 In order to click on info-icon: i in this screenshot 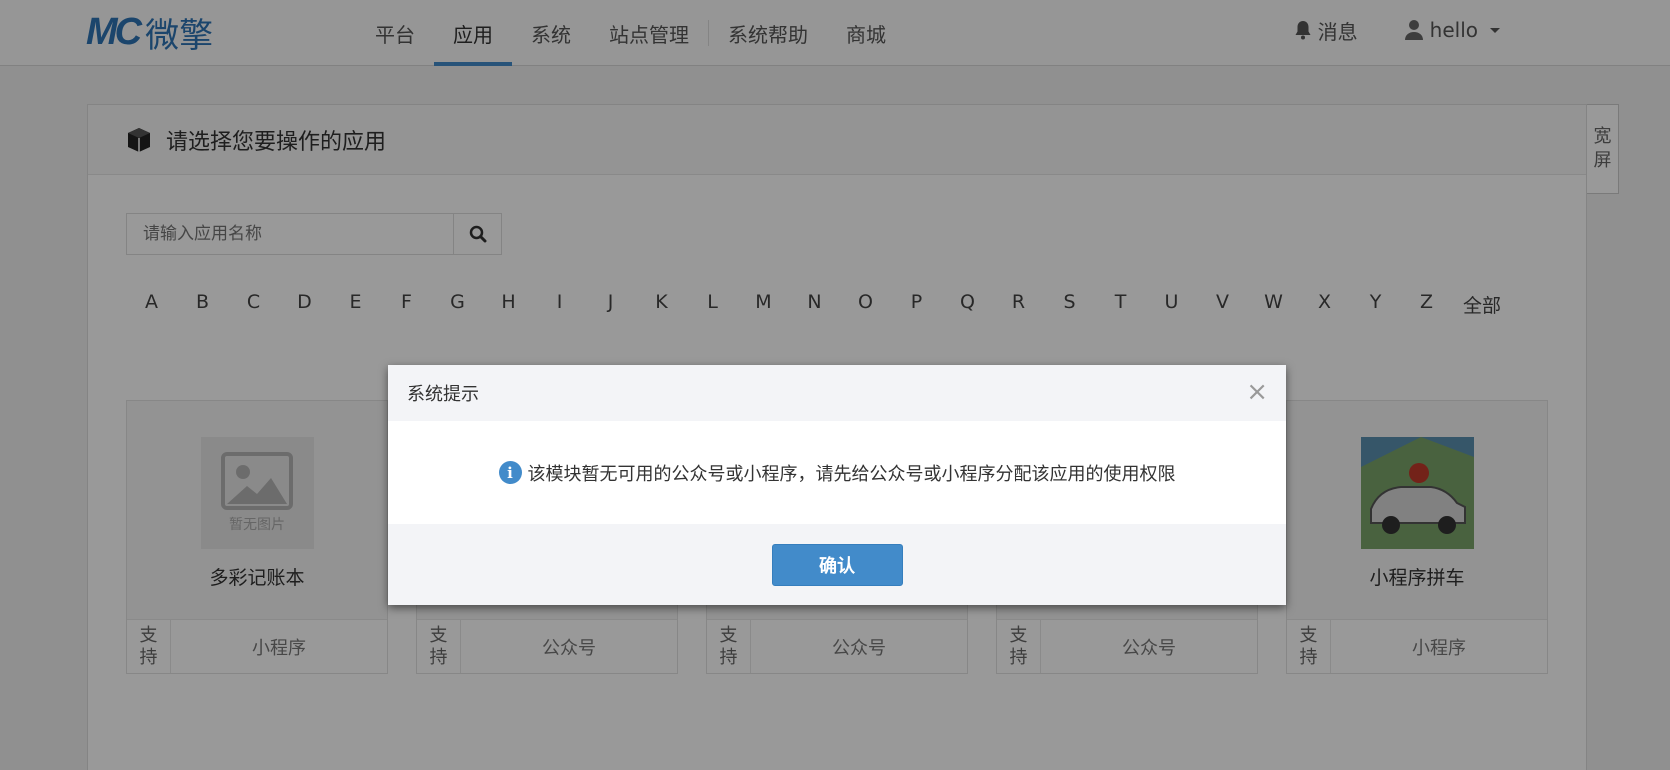, I will do `click(510, 472)`.